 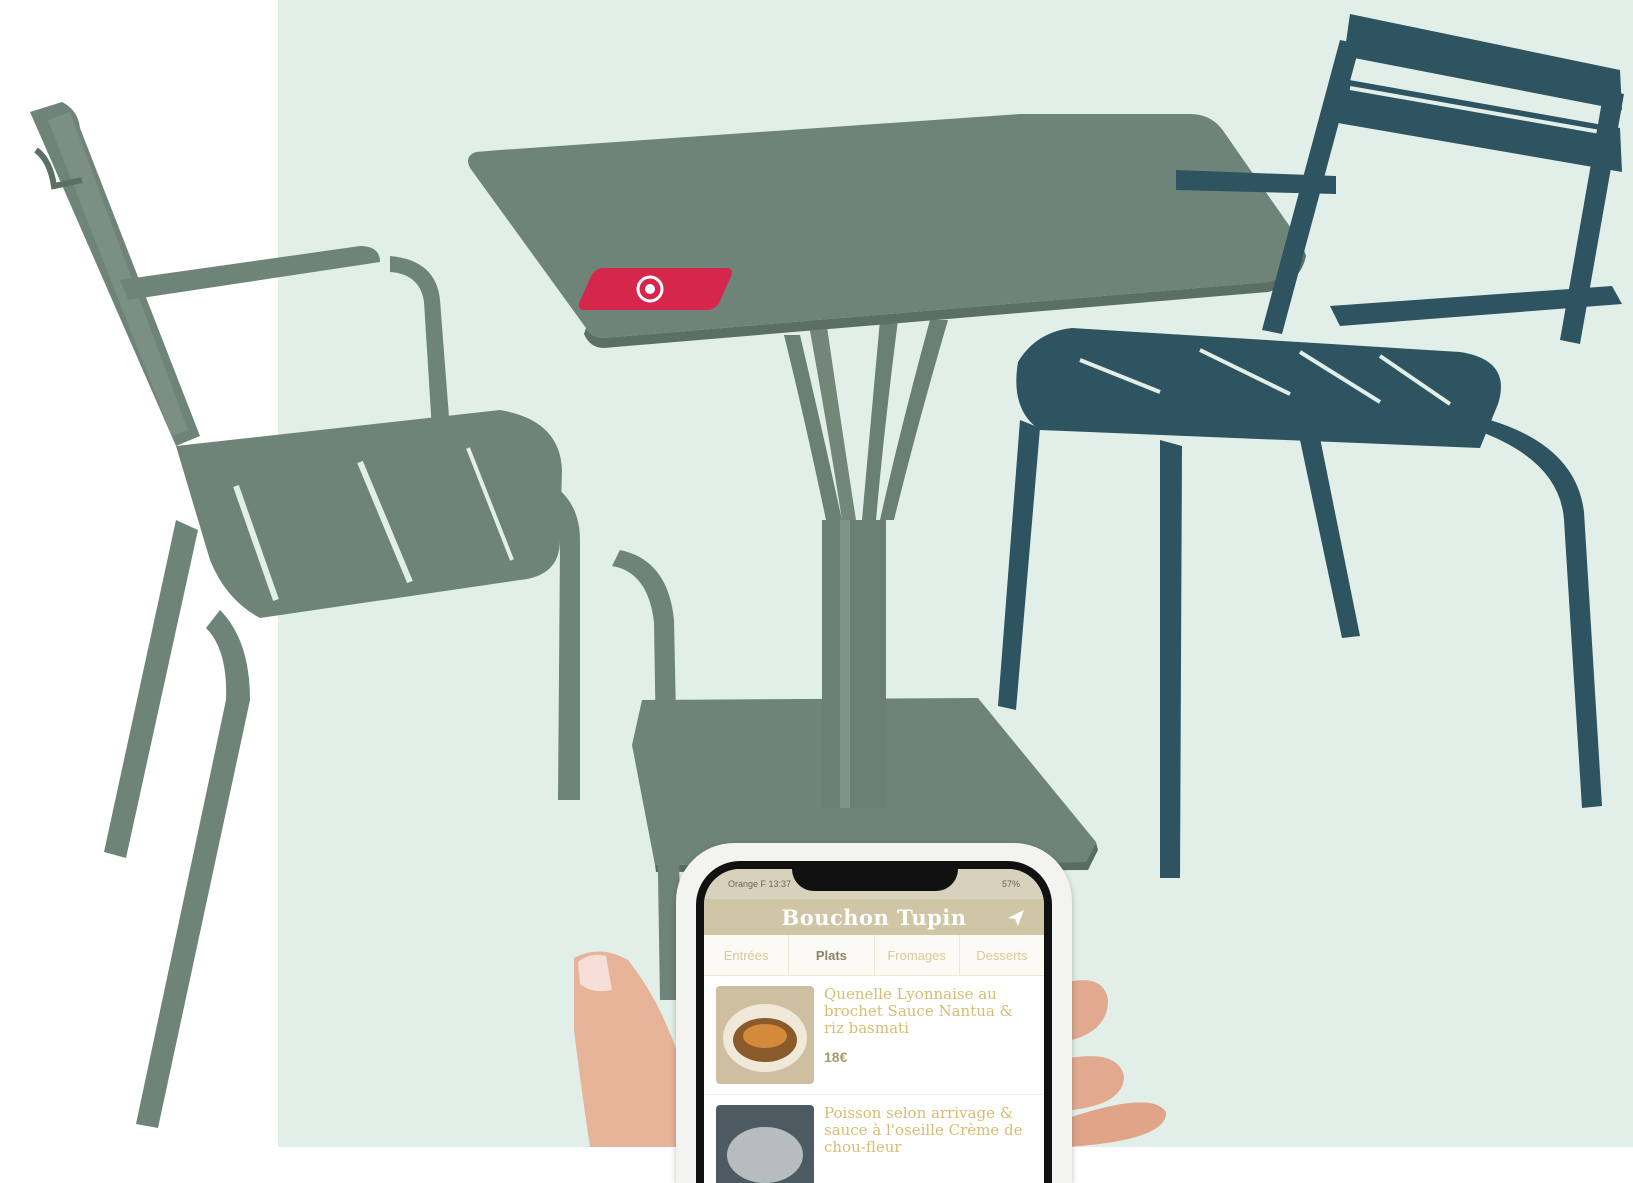 I want to click on tab-plats: Plats, so click(x=832, y=955).